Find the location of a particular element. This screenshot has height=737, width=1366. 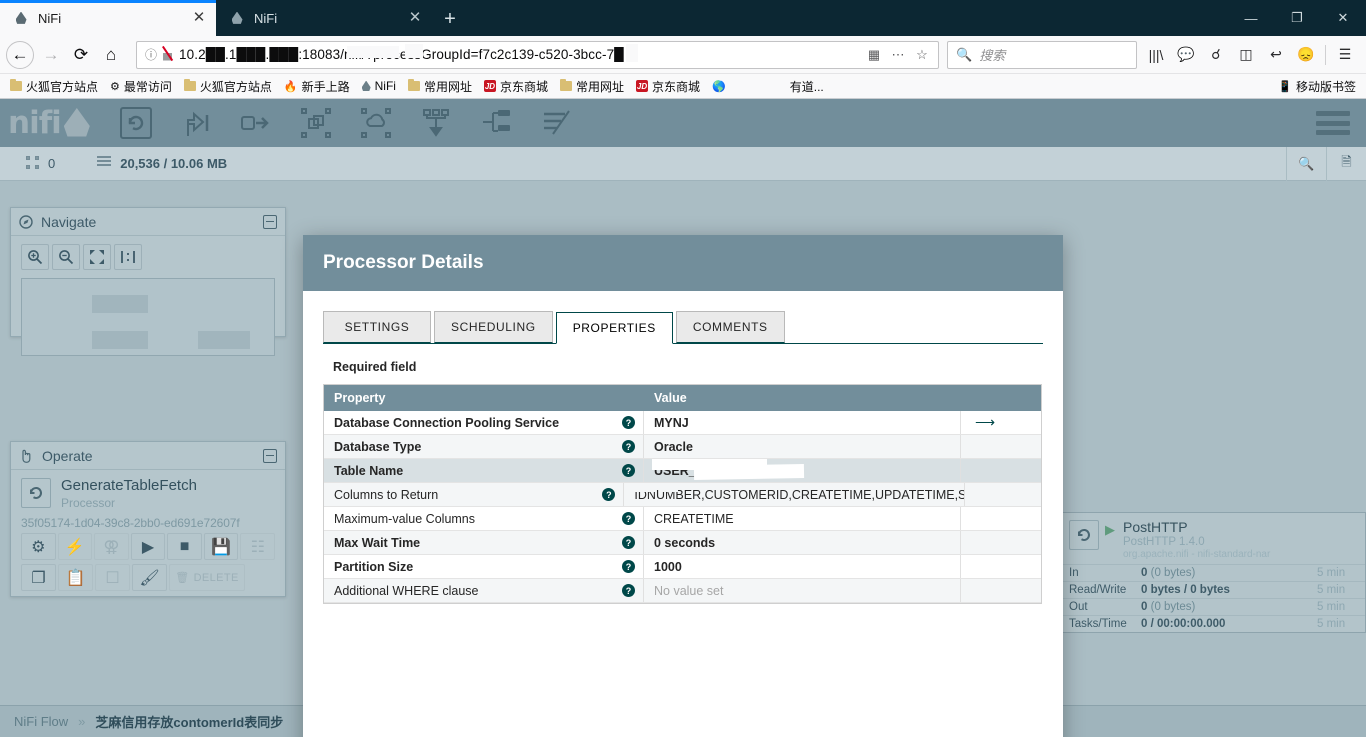

operate-component-id: 35f05174-1d04-39c8-2bb0-ed691e72607f is located at coordinates (130, 523).